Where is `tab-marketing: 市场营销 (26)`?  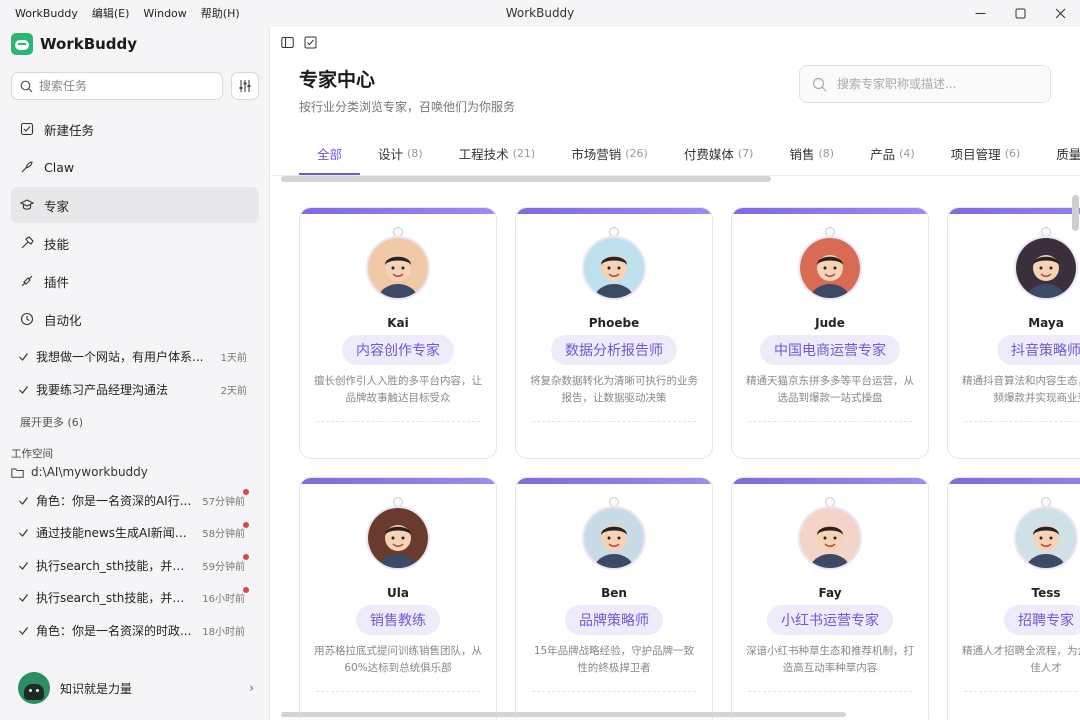 tab-marketing: 市场营销 (26) is located at coordinates (609, 153).